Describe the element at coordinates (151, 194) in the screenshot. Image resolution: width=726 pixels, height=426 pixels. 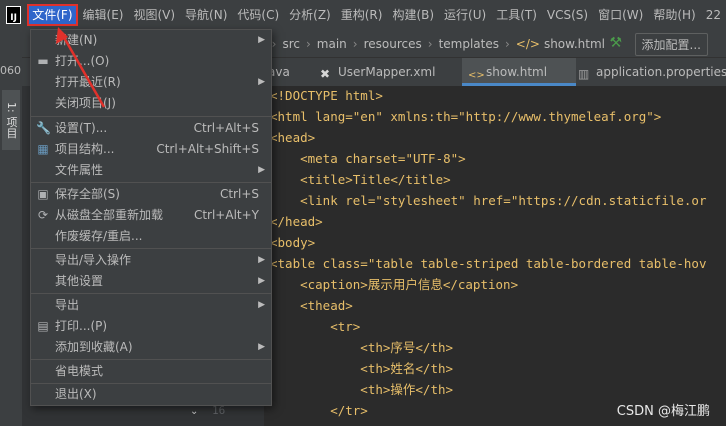
I see `menu-item-save-all: ▣ 保存全部(S) Ctrl+S` at that location.